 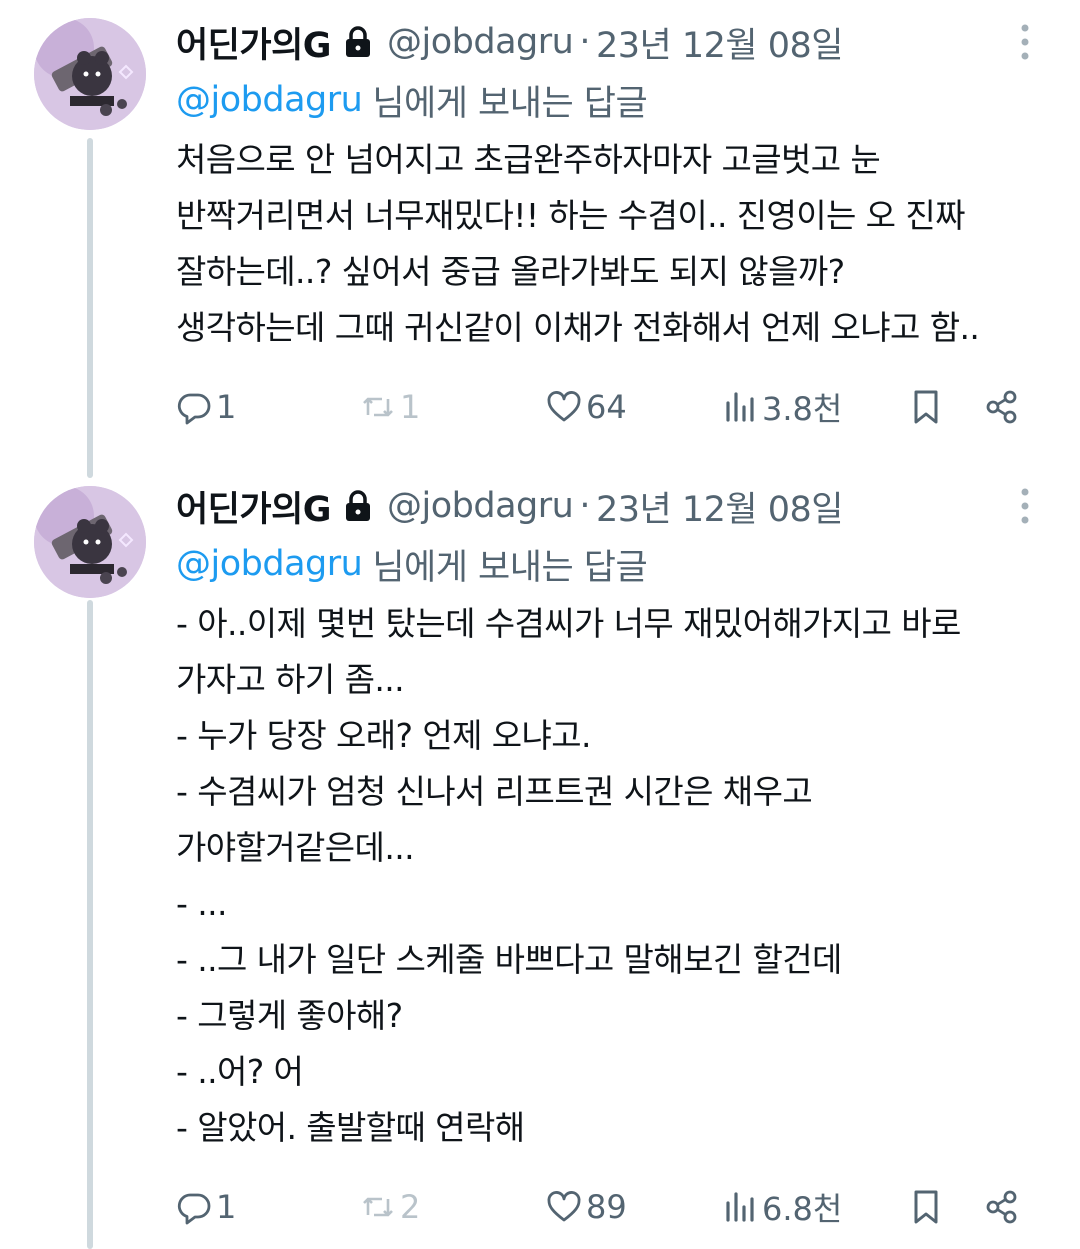 What do you see at coordinates (494, 791) in the screenshot?
I see `tweet-text-line: - 수겸씨가 엄청 신나서 리프트권 시간은 채우고` at bounding box center [494, 791].